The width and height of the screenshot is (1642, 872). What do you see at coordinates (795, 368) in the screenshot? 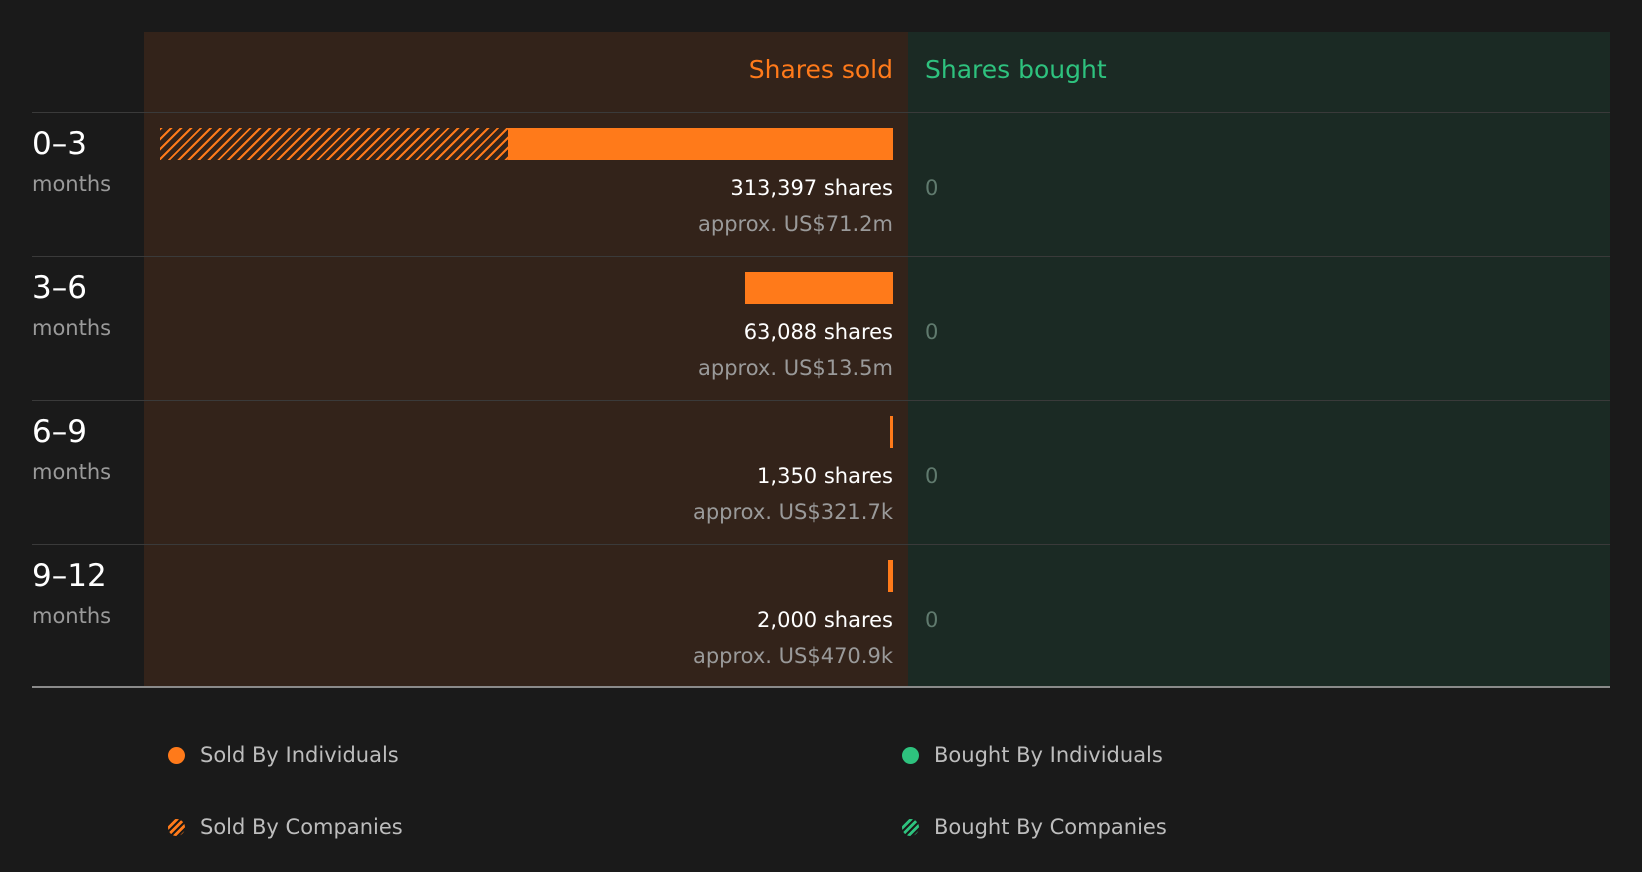
I see `sold-value-approx: approx. US$13.5m` at bounding box center [795, 368].